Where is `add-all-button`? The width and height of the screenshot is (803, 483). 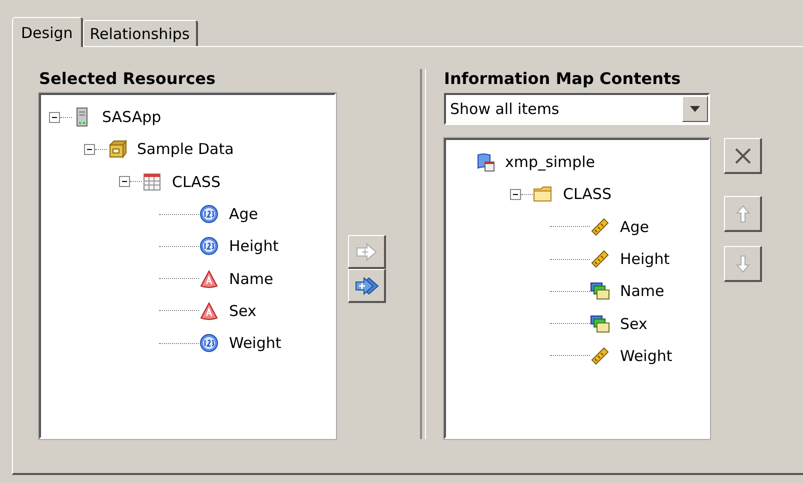 add-all-button is located at coordinates (367, 286).